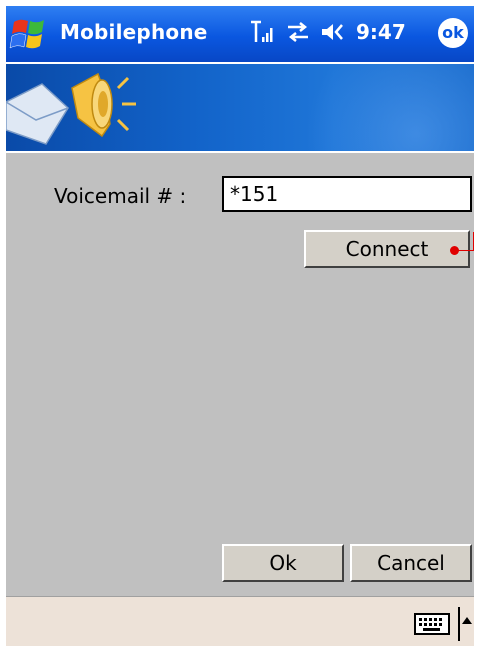  Describe the element at coordinates (432, 624) in the screenshot. I see `keyboard-icon` at that location.